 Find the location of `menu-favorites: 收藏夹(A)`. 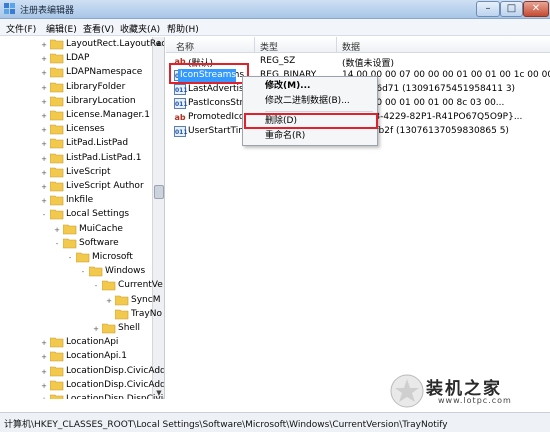

menu-favorites: 收藏夹(A) is located at coordinates (140, 28).